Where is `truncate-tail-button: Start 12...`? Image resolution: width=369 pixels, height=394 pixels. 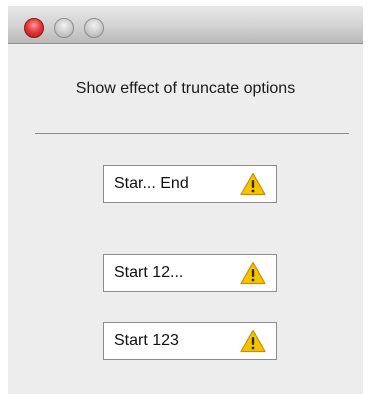 truncate-tail-button: Start 12... is located at coordinates (190, 273).